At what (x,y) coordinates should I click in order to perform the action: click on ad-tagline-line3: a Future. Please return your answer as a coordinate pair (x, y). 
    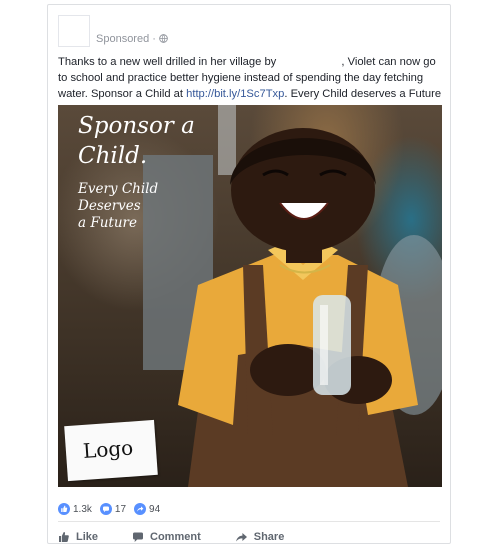
    Looking at the image, I should click on (107, 223).